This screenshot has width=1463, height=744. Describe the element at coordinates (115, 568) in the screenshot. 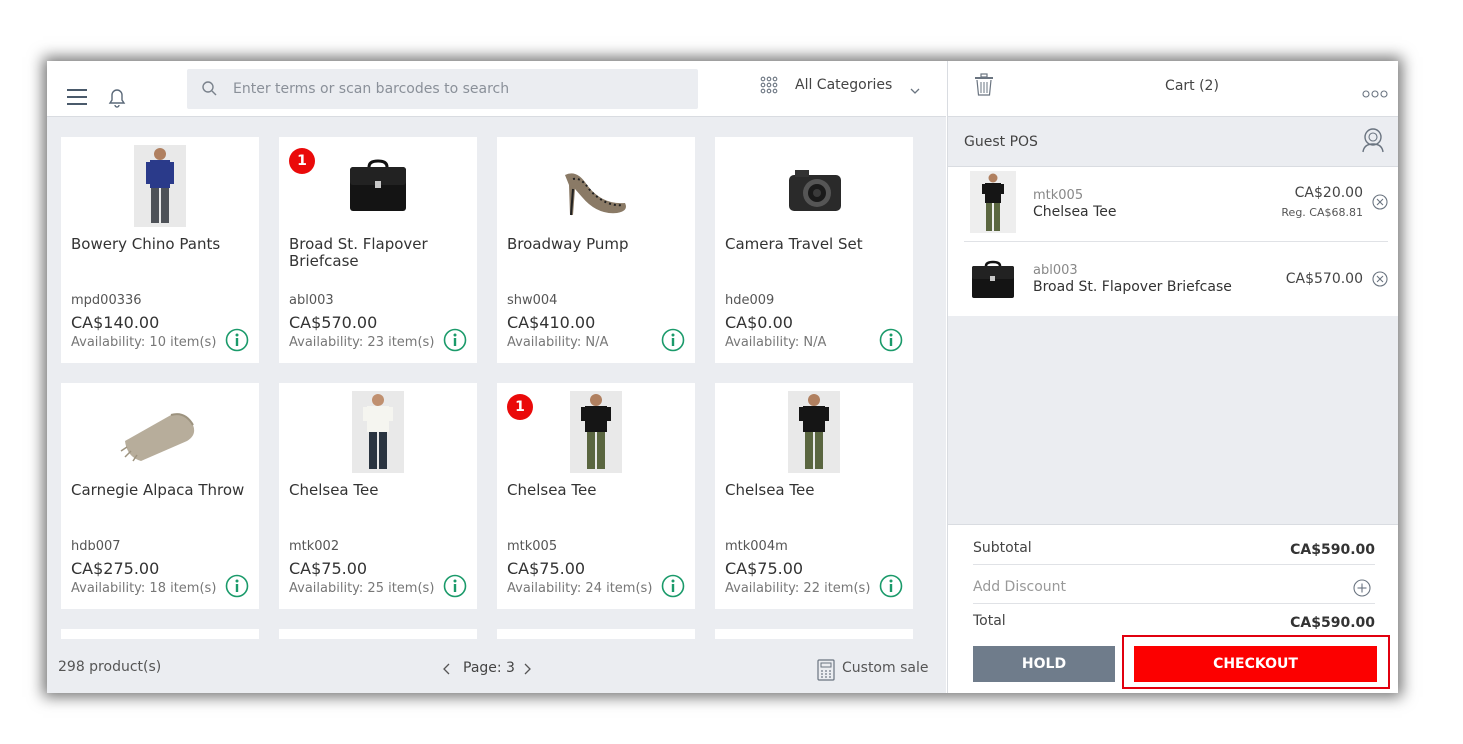

I see `product-price: CA$275.00` at that location.